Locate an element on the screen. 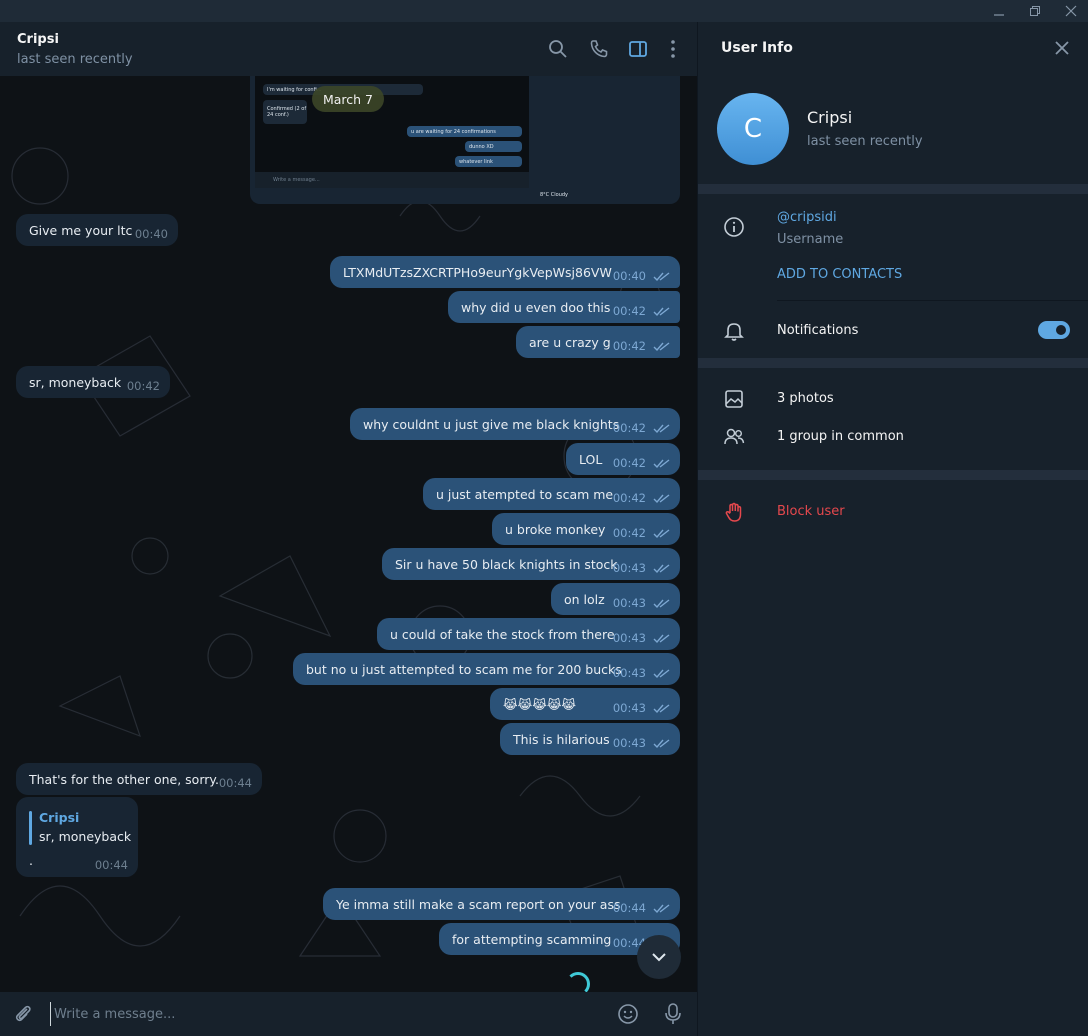 The height and width of the screenshot is (1036, 1088). outgoing-message: on lolz 00:43 is located at coordinates (615, 599).